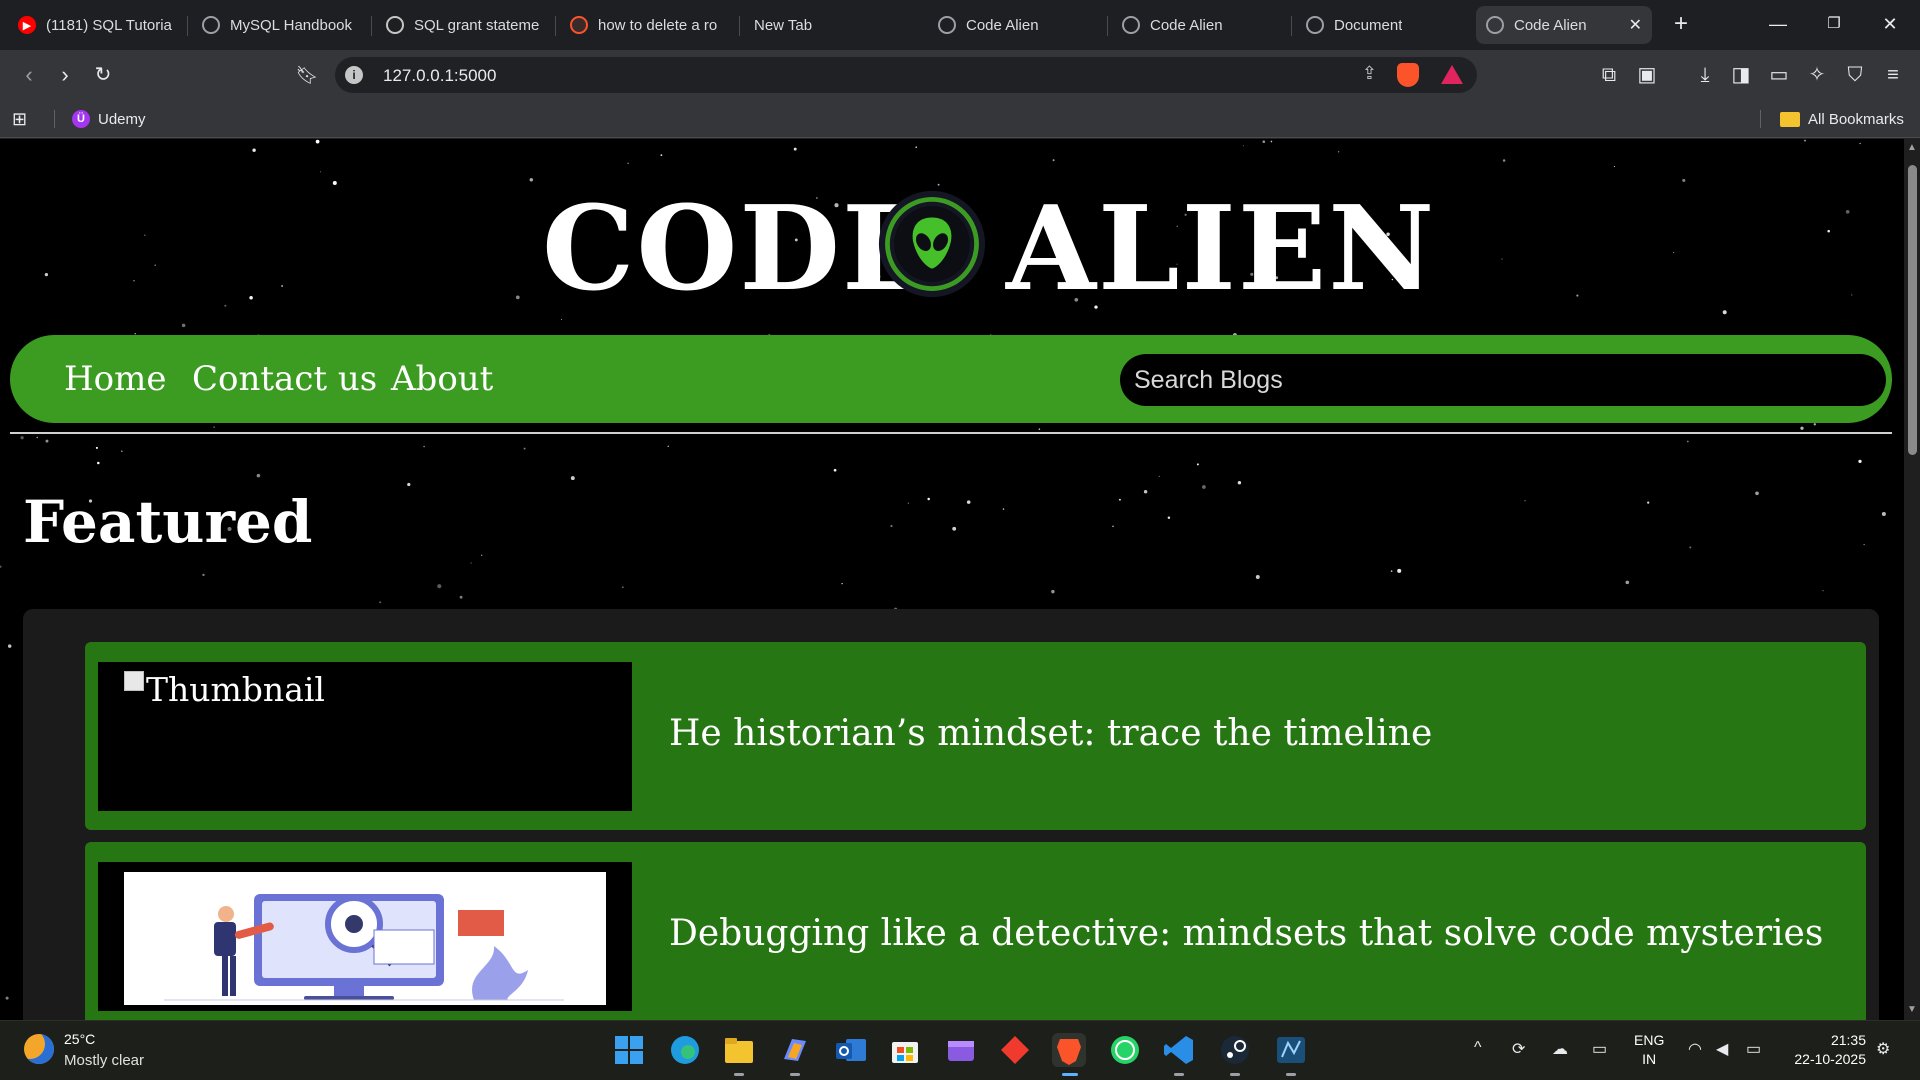 The image size is (1920, 1080). I want to click on tab-how-to-delete: how to delete a ro, so click(648, 25).